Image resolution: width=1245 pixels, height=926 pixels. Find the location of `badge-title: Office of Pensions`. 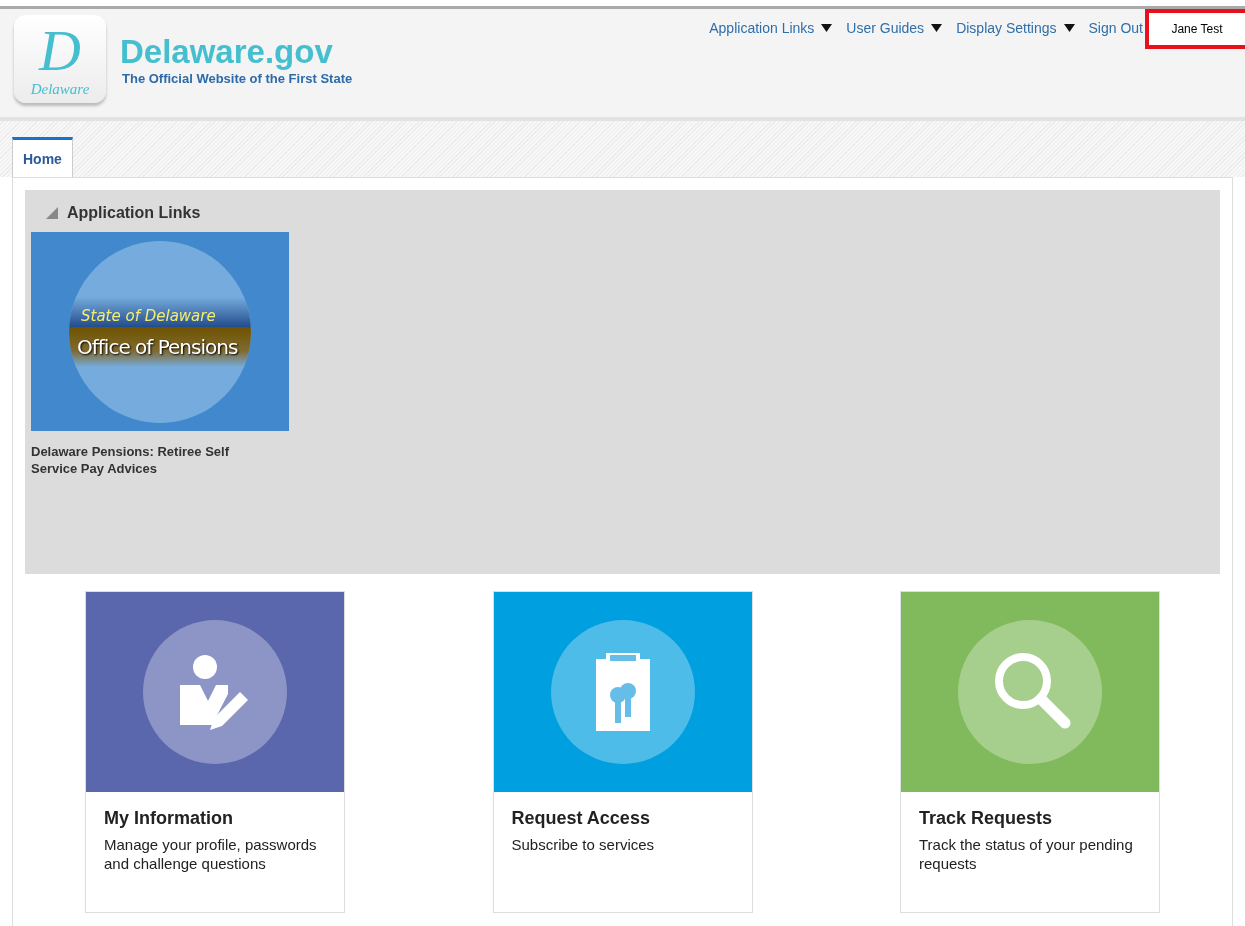

badge-title: Office of Pensions is located at coordinates (157, 346).